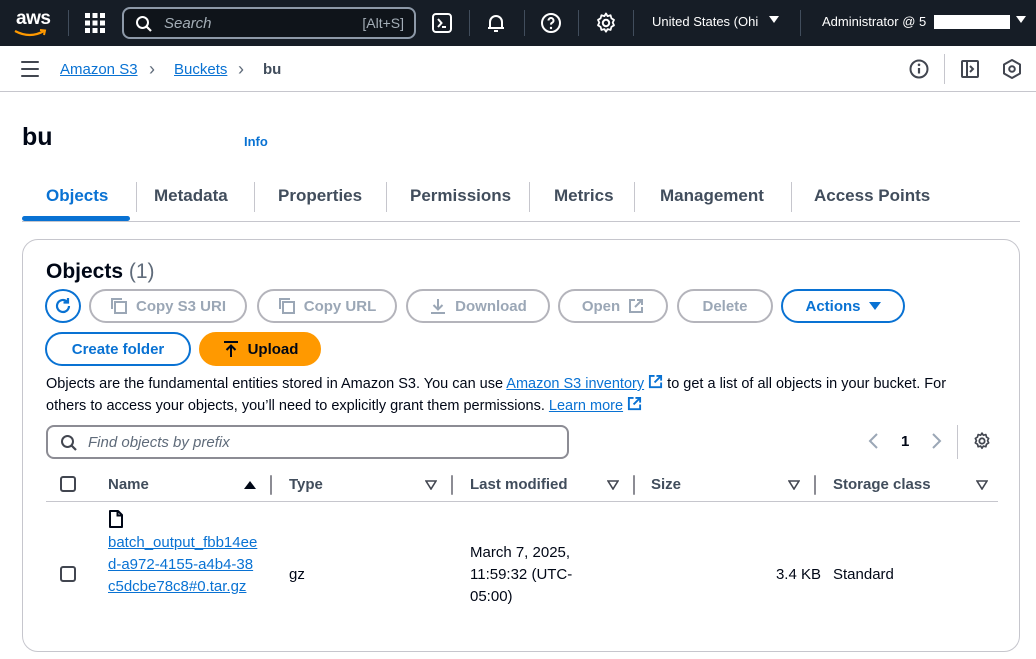  I want to click on notifications-panel-icon, so click(970, 69).